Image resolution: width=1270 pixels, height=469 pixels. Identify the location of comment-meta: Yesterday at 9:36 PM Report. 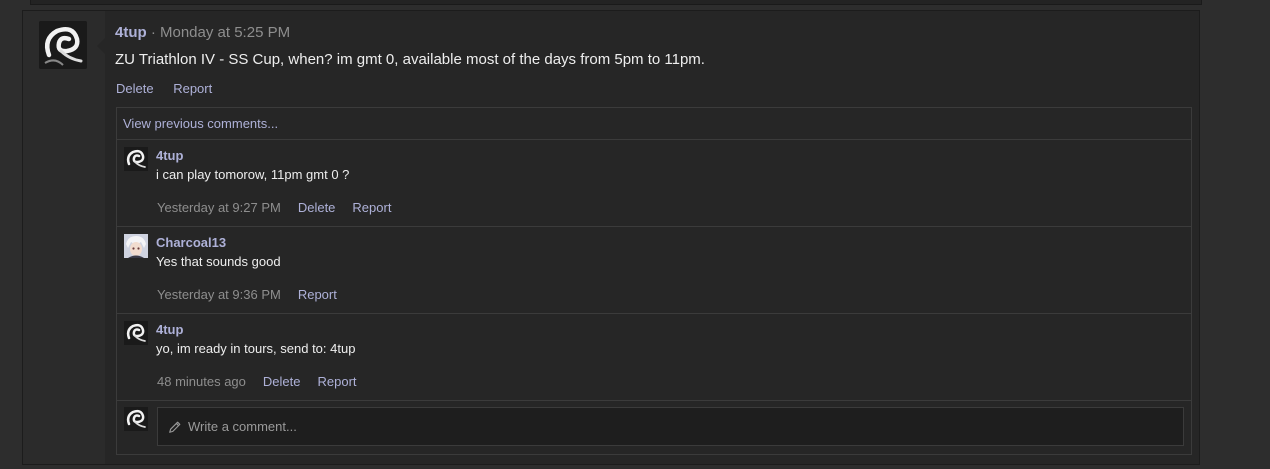
(255, 294).